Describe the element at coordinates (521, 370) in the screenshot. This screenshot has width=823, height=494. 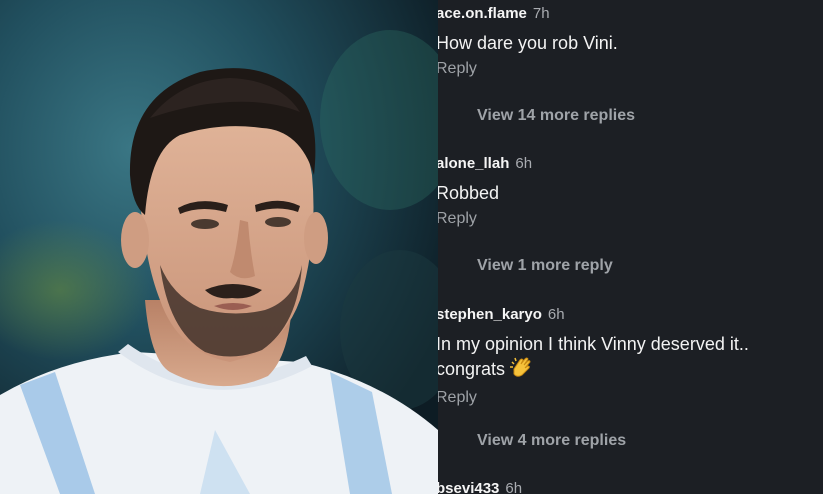
I see `clapping-hands-icon` at that location.